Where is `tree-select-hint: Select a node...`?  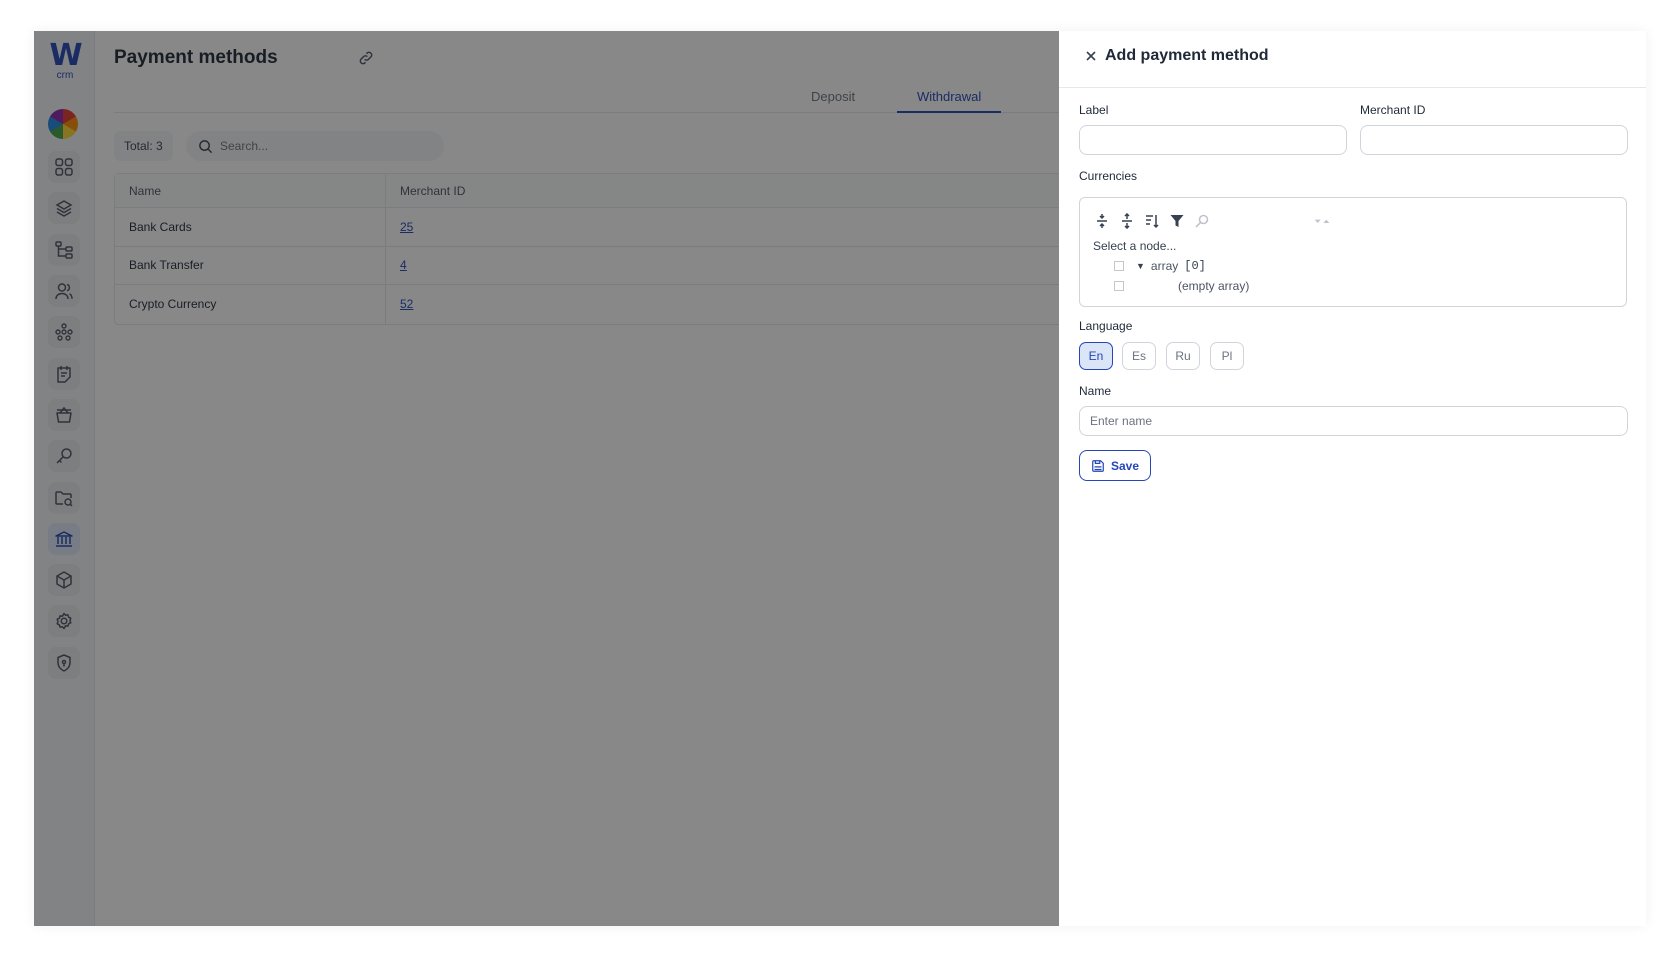
tree-select-hint: Select a node... is located at coordinates (1135, 246).